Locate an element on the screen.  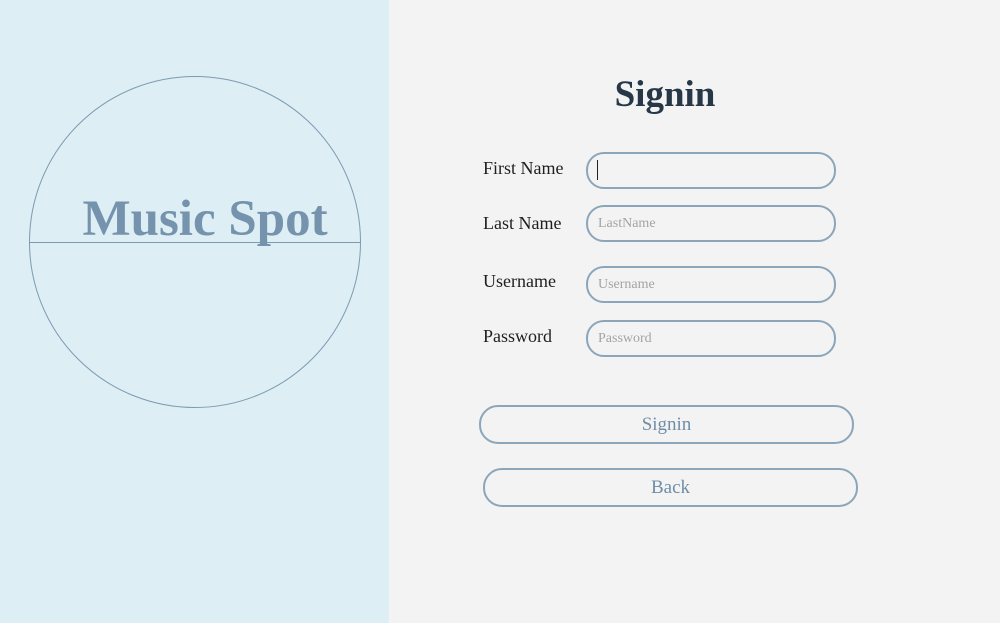
logo-text: Music Spot is located at coordinates (205, 219).